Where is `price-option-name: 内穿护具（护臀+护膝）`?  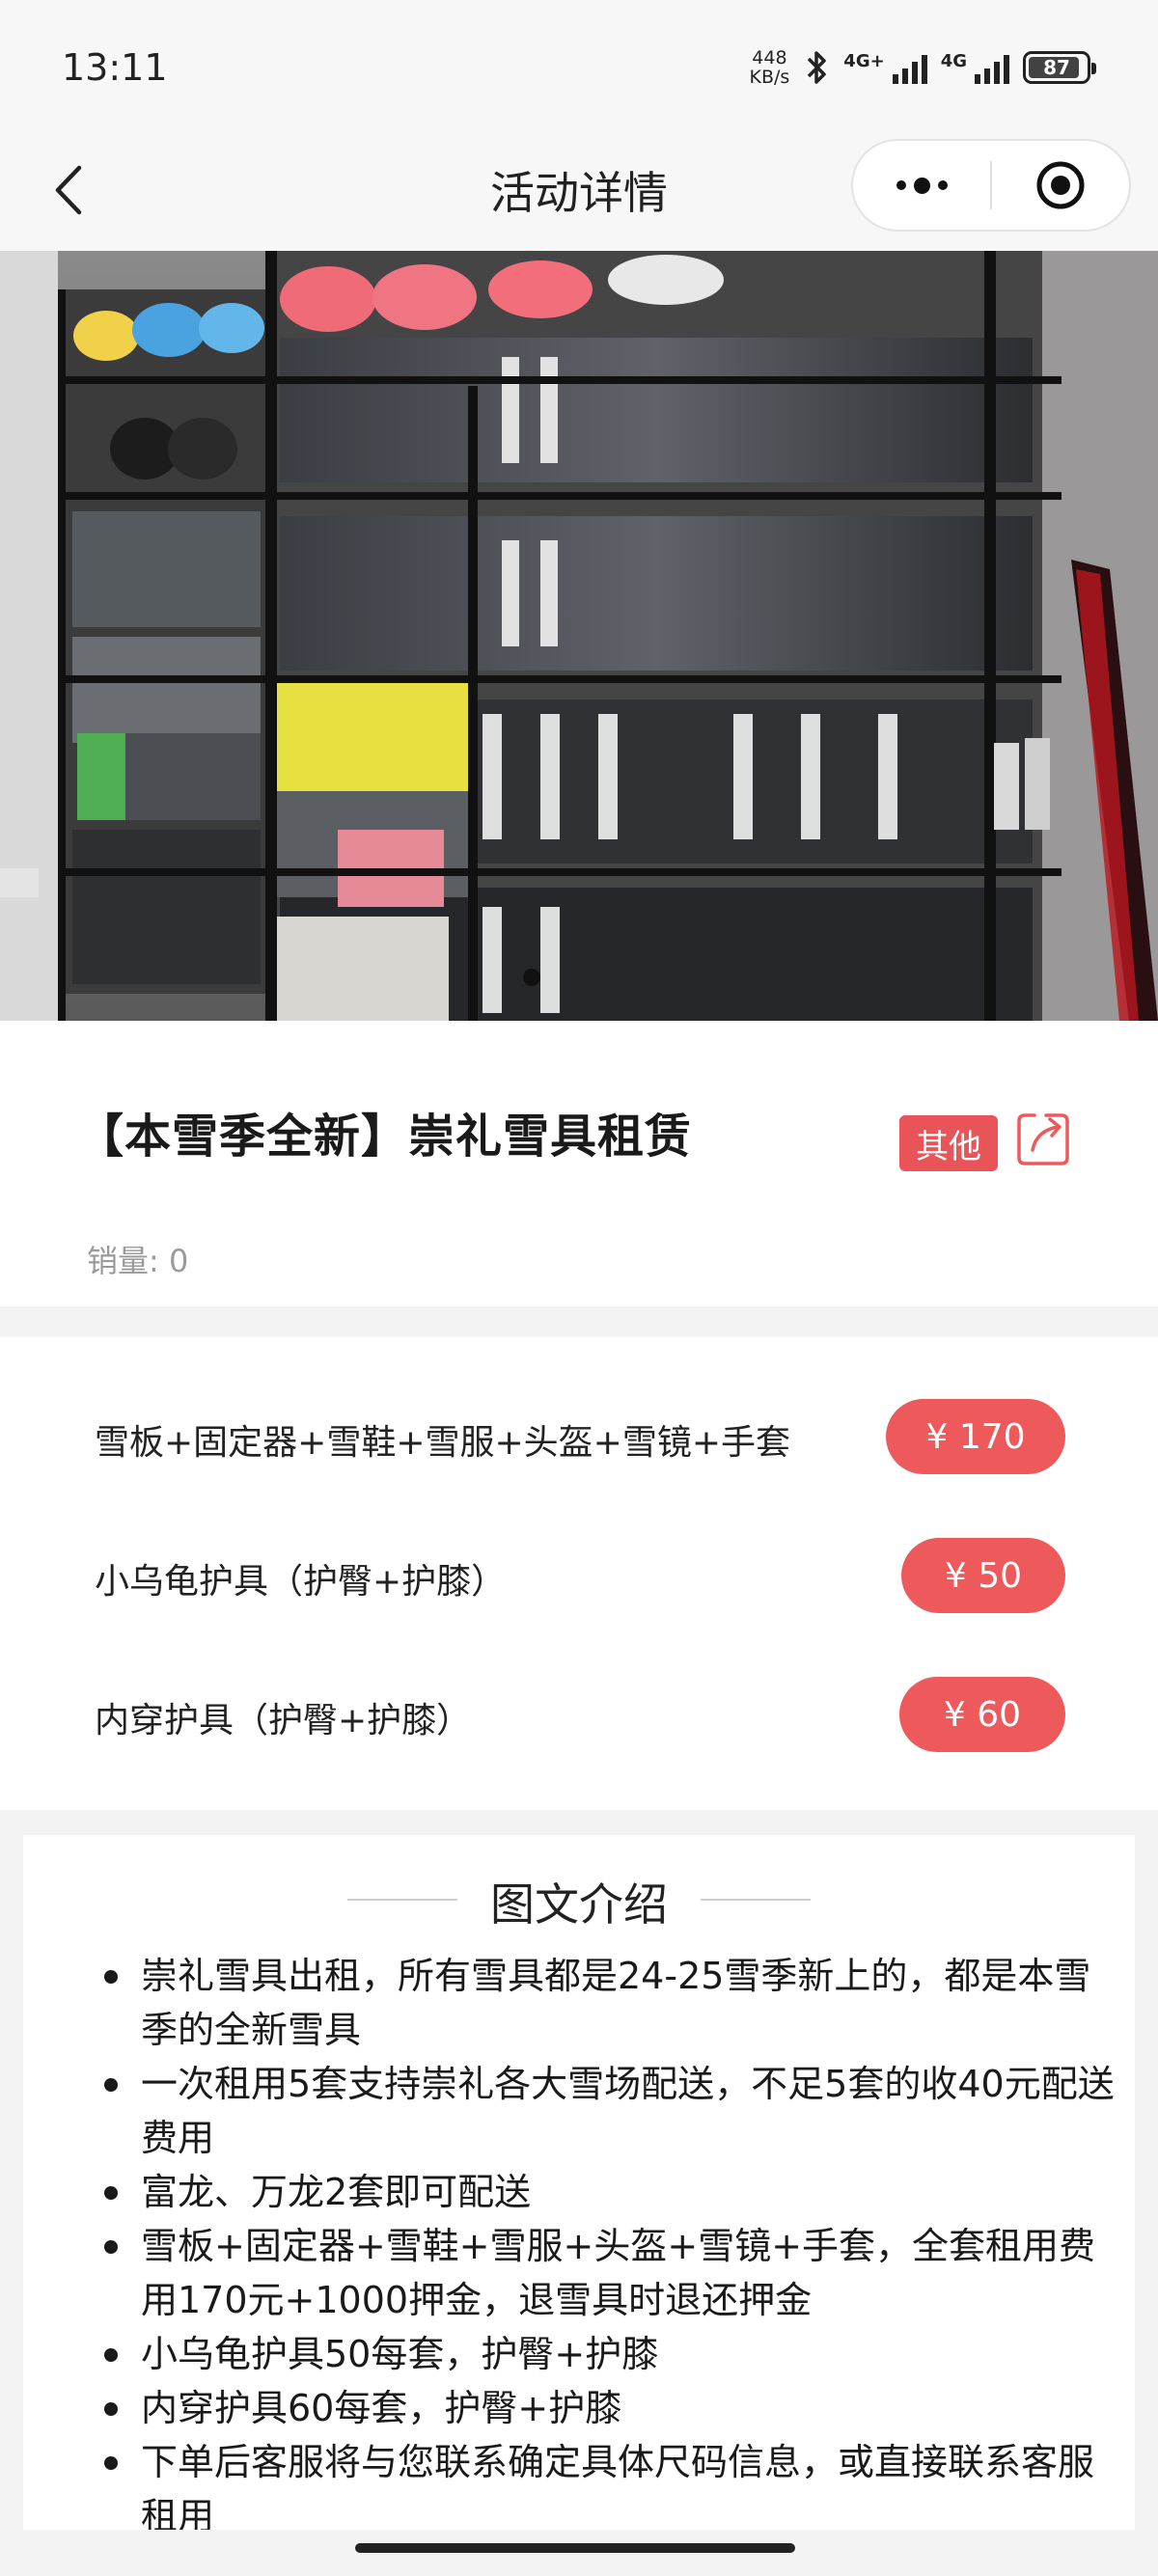
price-option-name: 内穿护具（护臀+护膝） is located at coordinates (283, 1721).